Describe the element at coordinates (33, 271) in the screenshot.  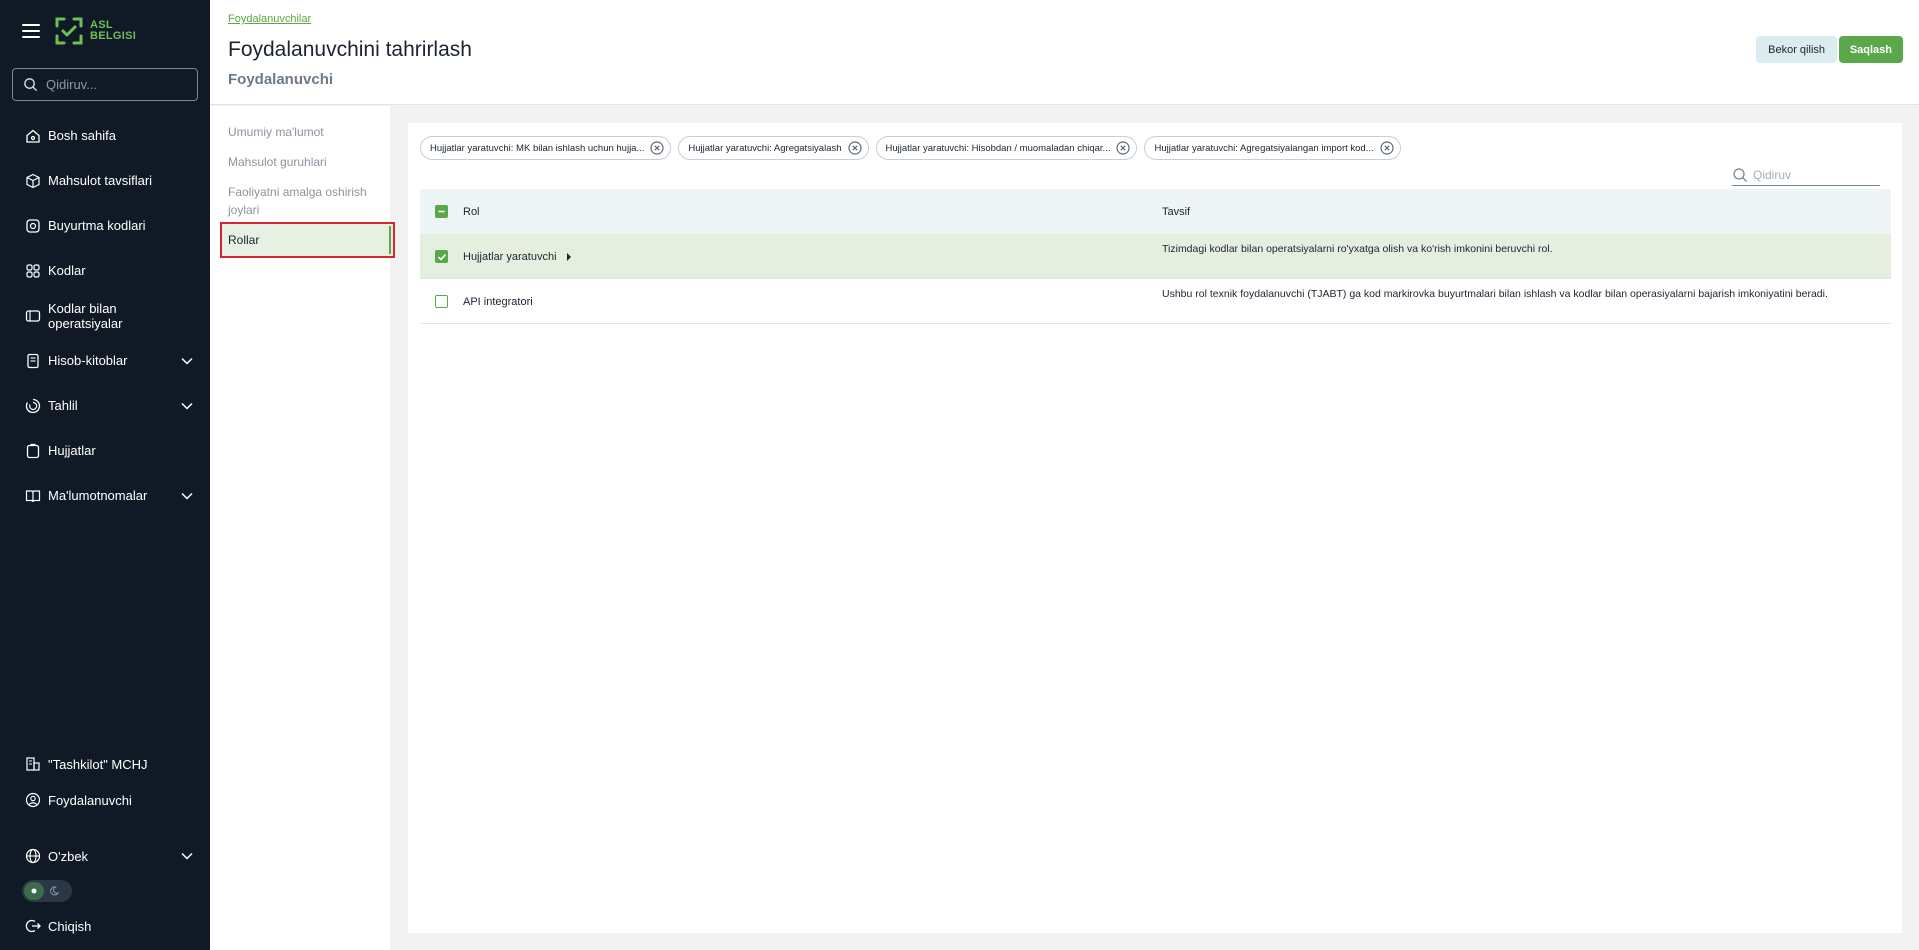
I see `codes-icon` at that location.